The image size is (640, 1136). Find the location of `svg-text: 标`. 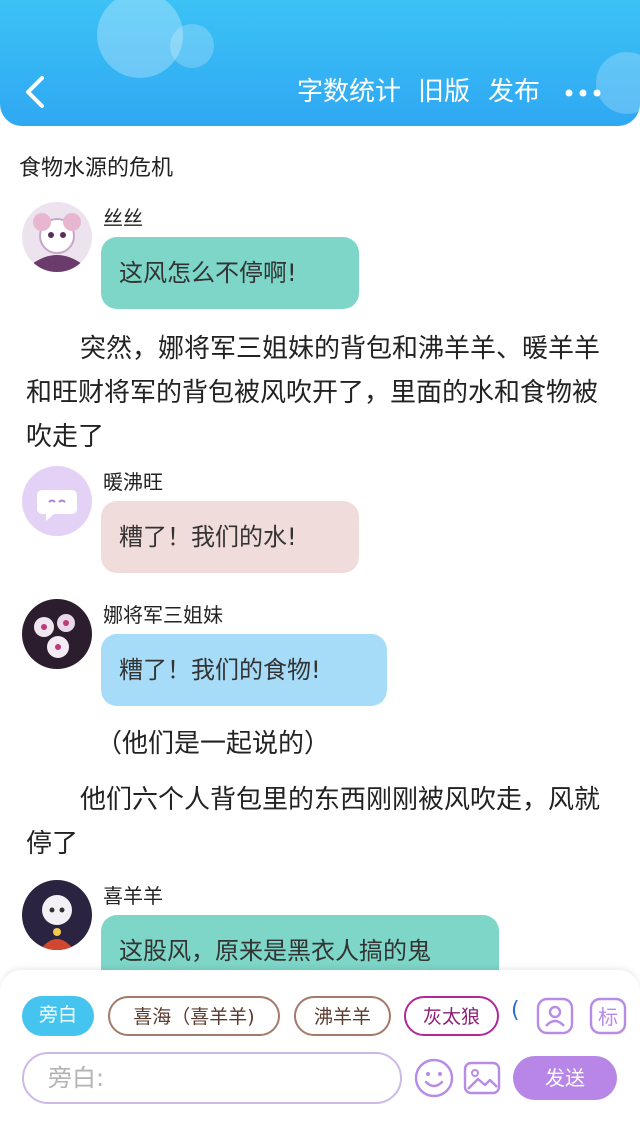

svg-text: 标 is located at coordinates (608, 1017).